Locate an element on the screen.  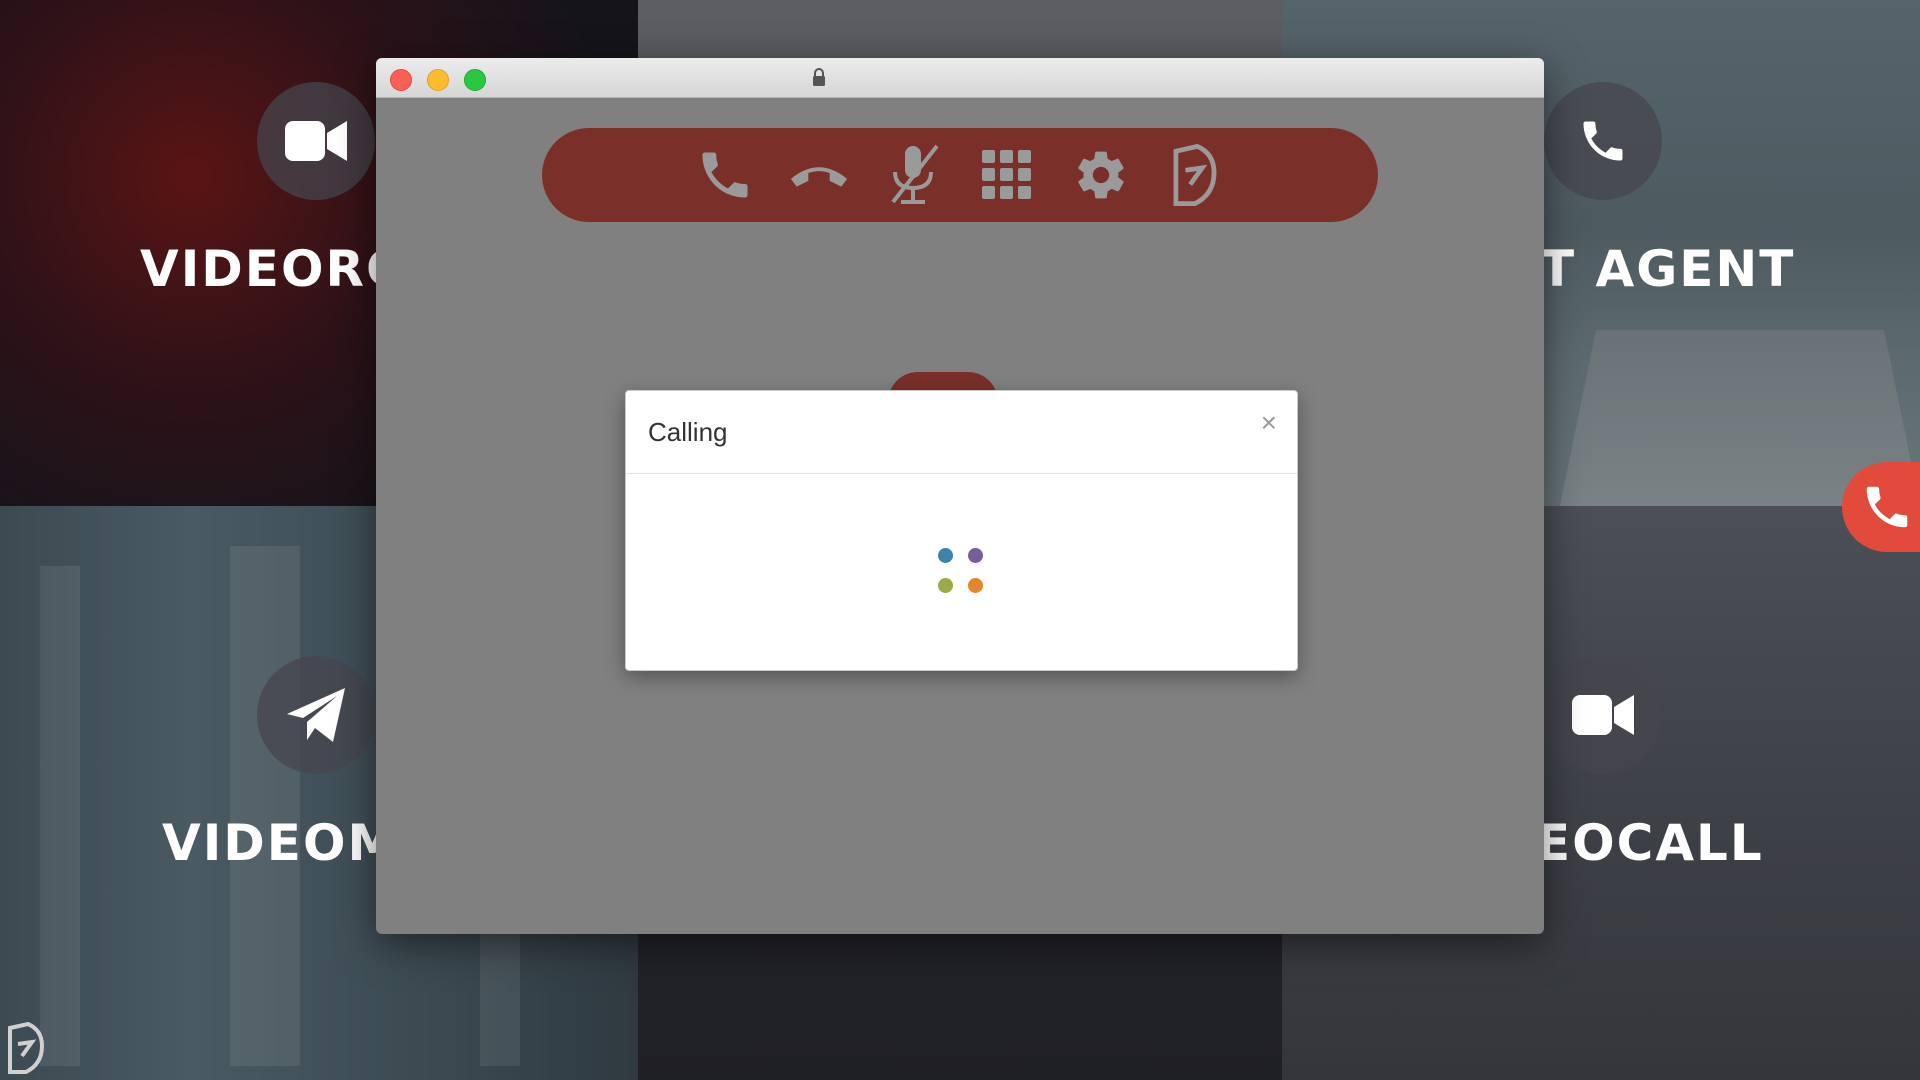
paper-plane-icon is located at coordinates (316, 715).